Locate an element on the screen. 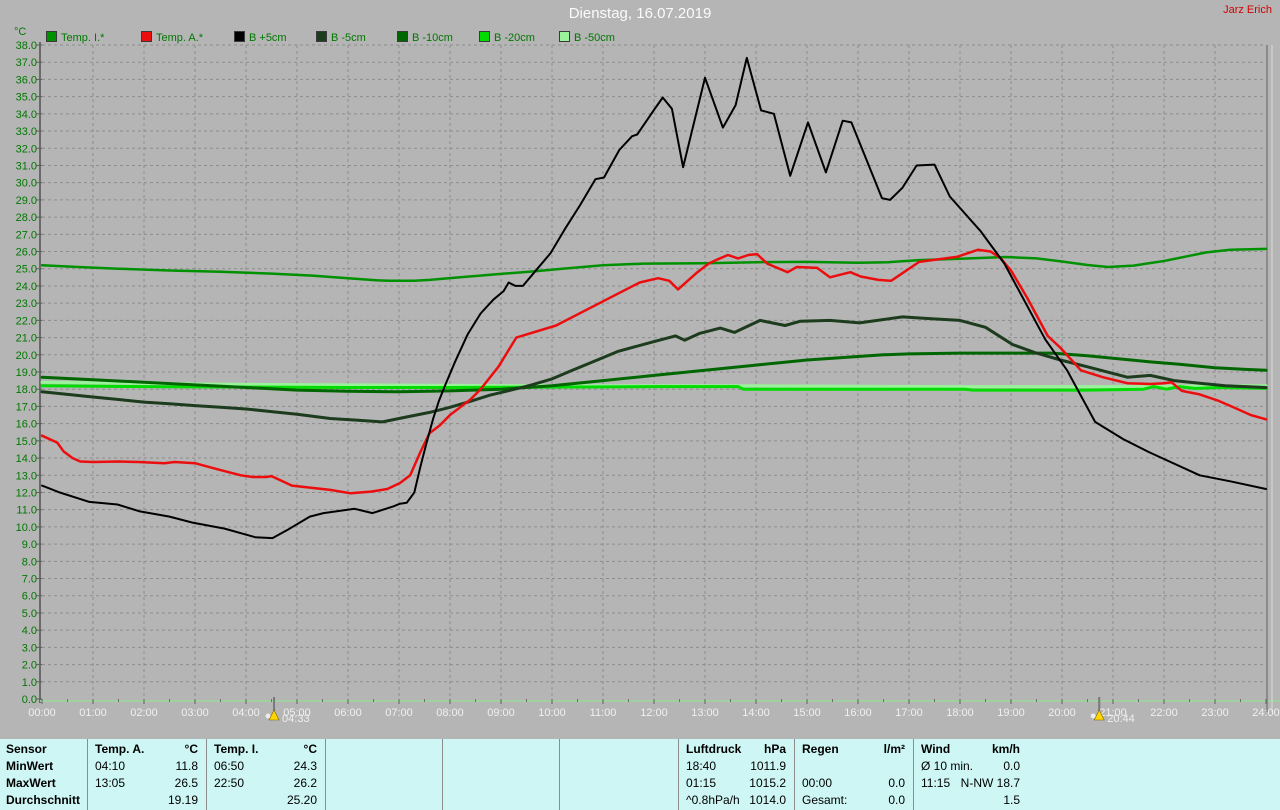 The height and width of the screenshot is (810, 1280). sunrise-time-label: 04:33 is located at coordinates (296, 719).